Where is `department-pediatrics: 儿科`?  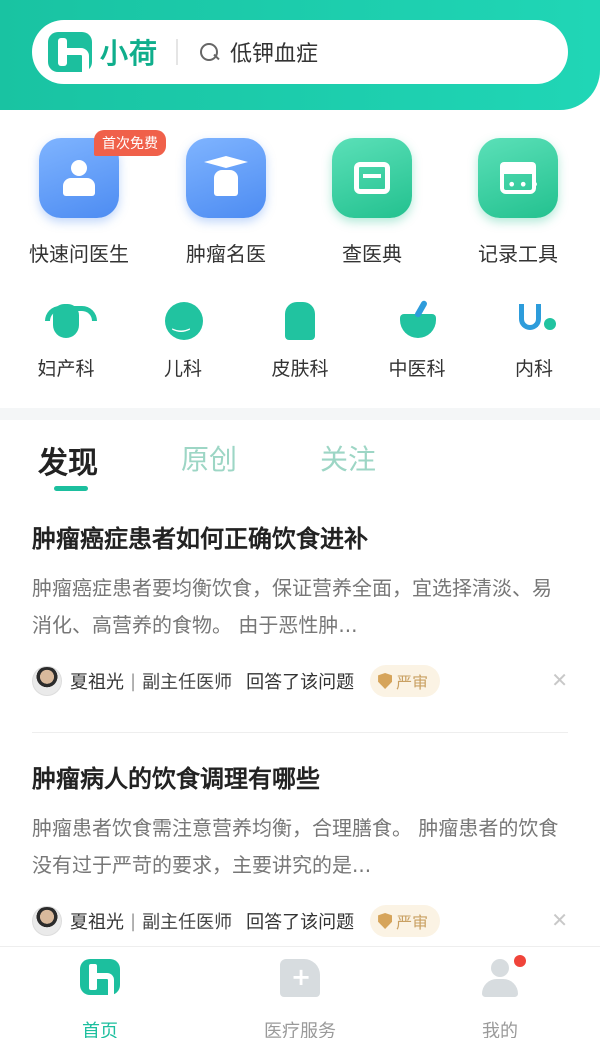
department-pediatrics: 儿科 is located at coordinates (183, 340).